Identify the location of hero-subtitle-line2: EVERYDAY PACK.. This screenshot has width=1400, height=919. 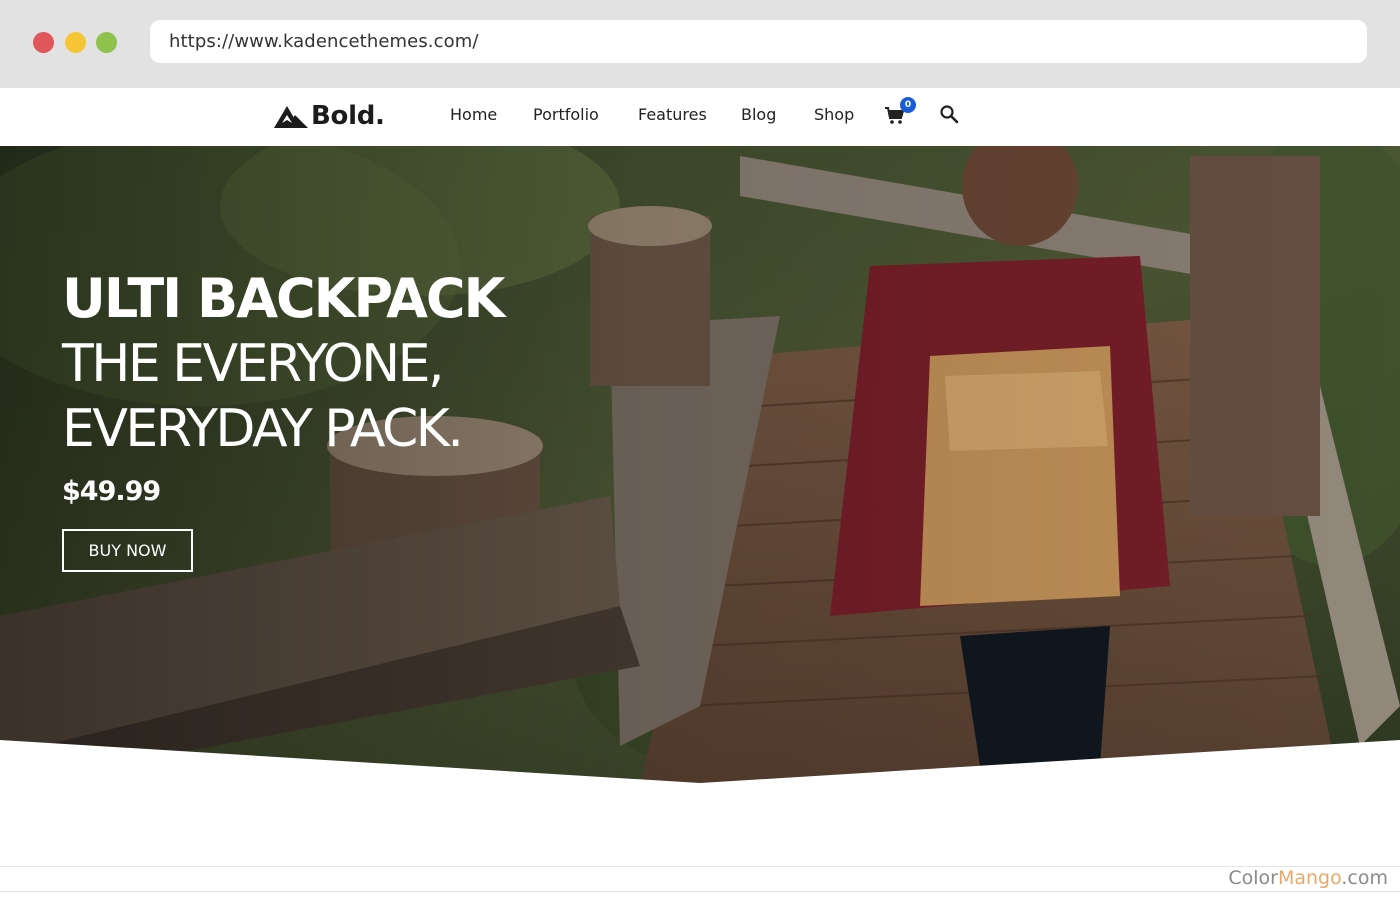
(263, 429).